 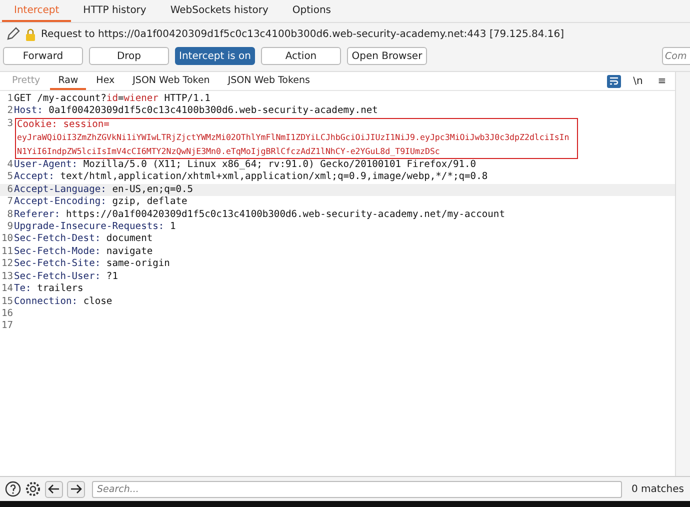 What do you see at coordinates (9, 190) in the screenshot?
I see `line-number: 6` at bounding box center [9, 190].